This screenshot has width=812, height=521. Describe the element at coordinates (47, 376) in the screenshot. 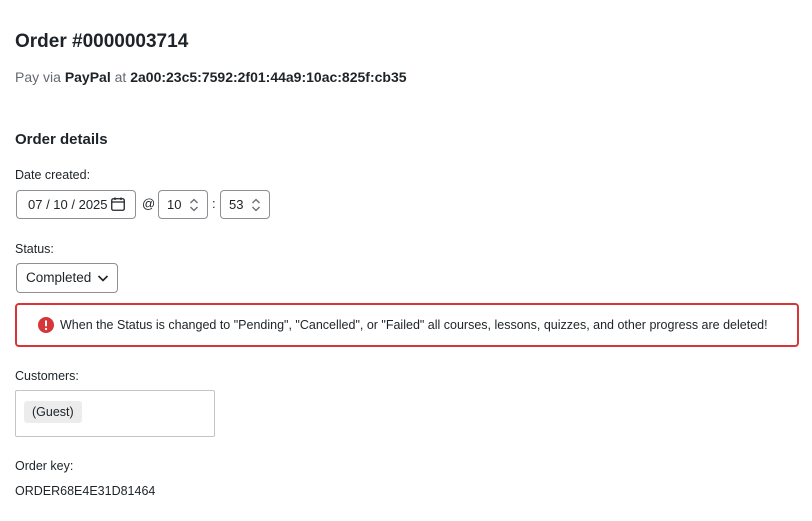

I see `customers-label: Customers:` at that location.